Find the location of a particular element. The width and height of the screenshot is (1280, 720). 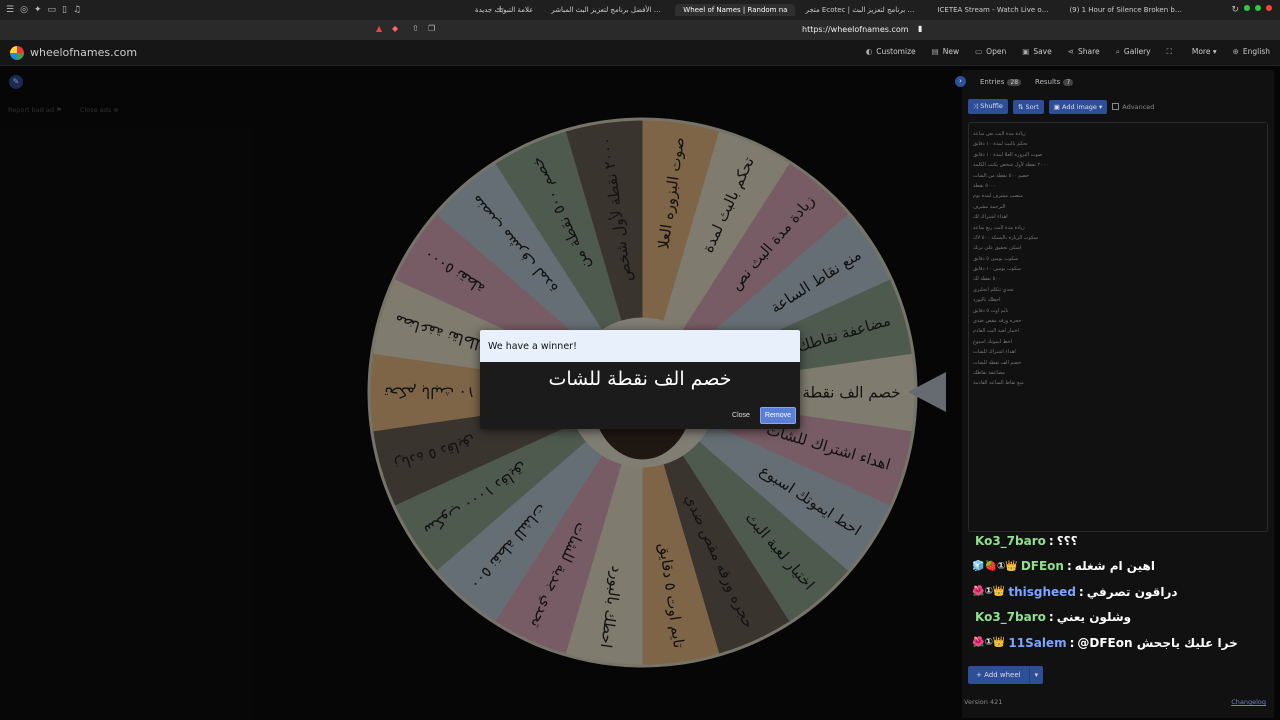

chat-badges: 🧊🍓①👑 is located at coordinates (995, 566).